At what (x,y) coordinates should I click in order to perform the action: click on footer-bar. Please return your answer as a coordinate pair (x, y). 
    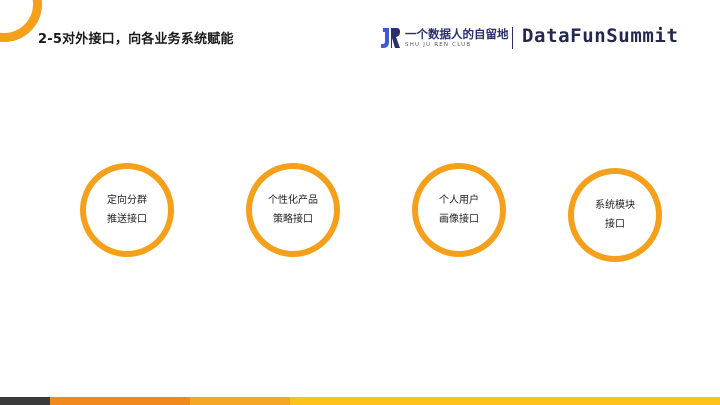
    Looking at the image, I should click on (360, 401).